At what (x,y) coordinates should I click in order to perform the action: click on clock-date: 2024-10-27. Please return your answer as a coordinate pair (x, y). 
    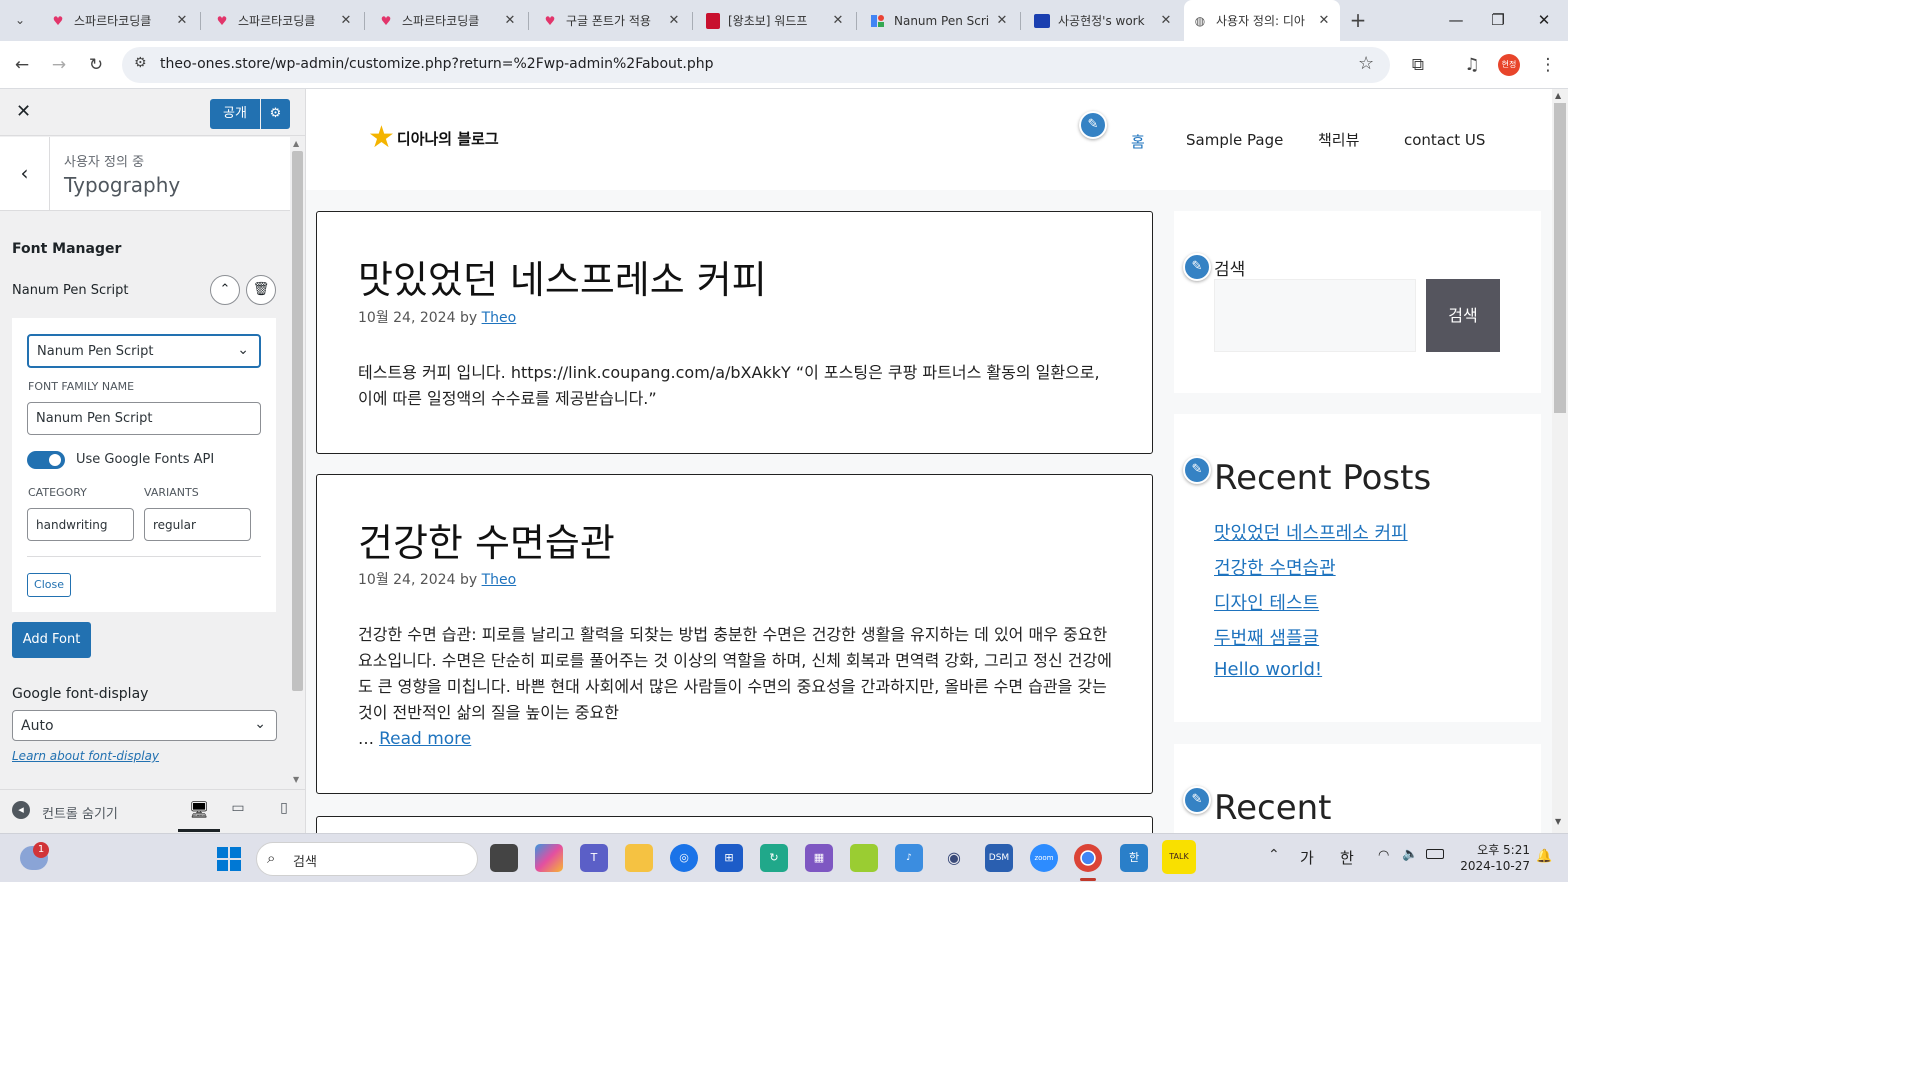
    Looking at the image, I should click on (1492, 866).